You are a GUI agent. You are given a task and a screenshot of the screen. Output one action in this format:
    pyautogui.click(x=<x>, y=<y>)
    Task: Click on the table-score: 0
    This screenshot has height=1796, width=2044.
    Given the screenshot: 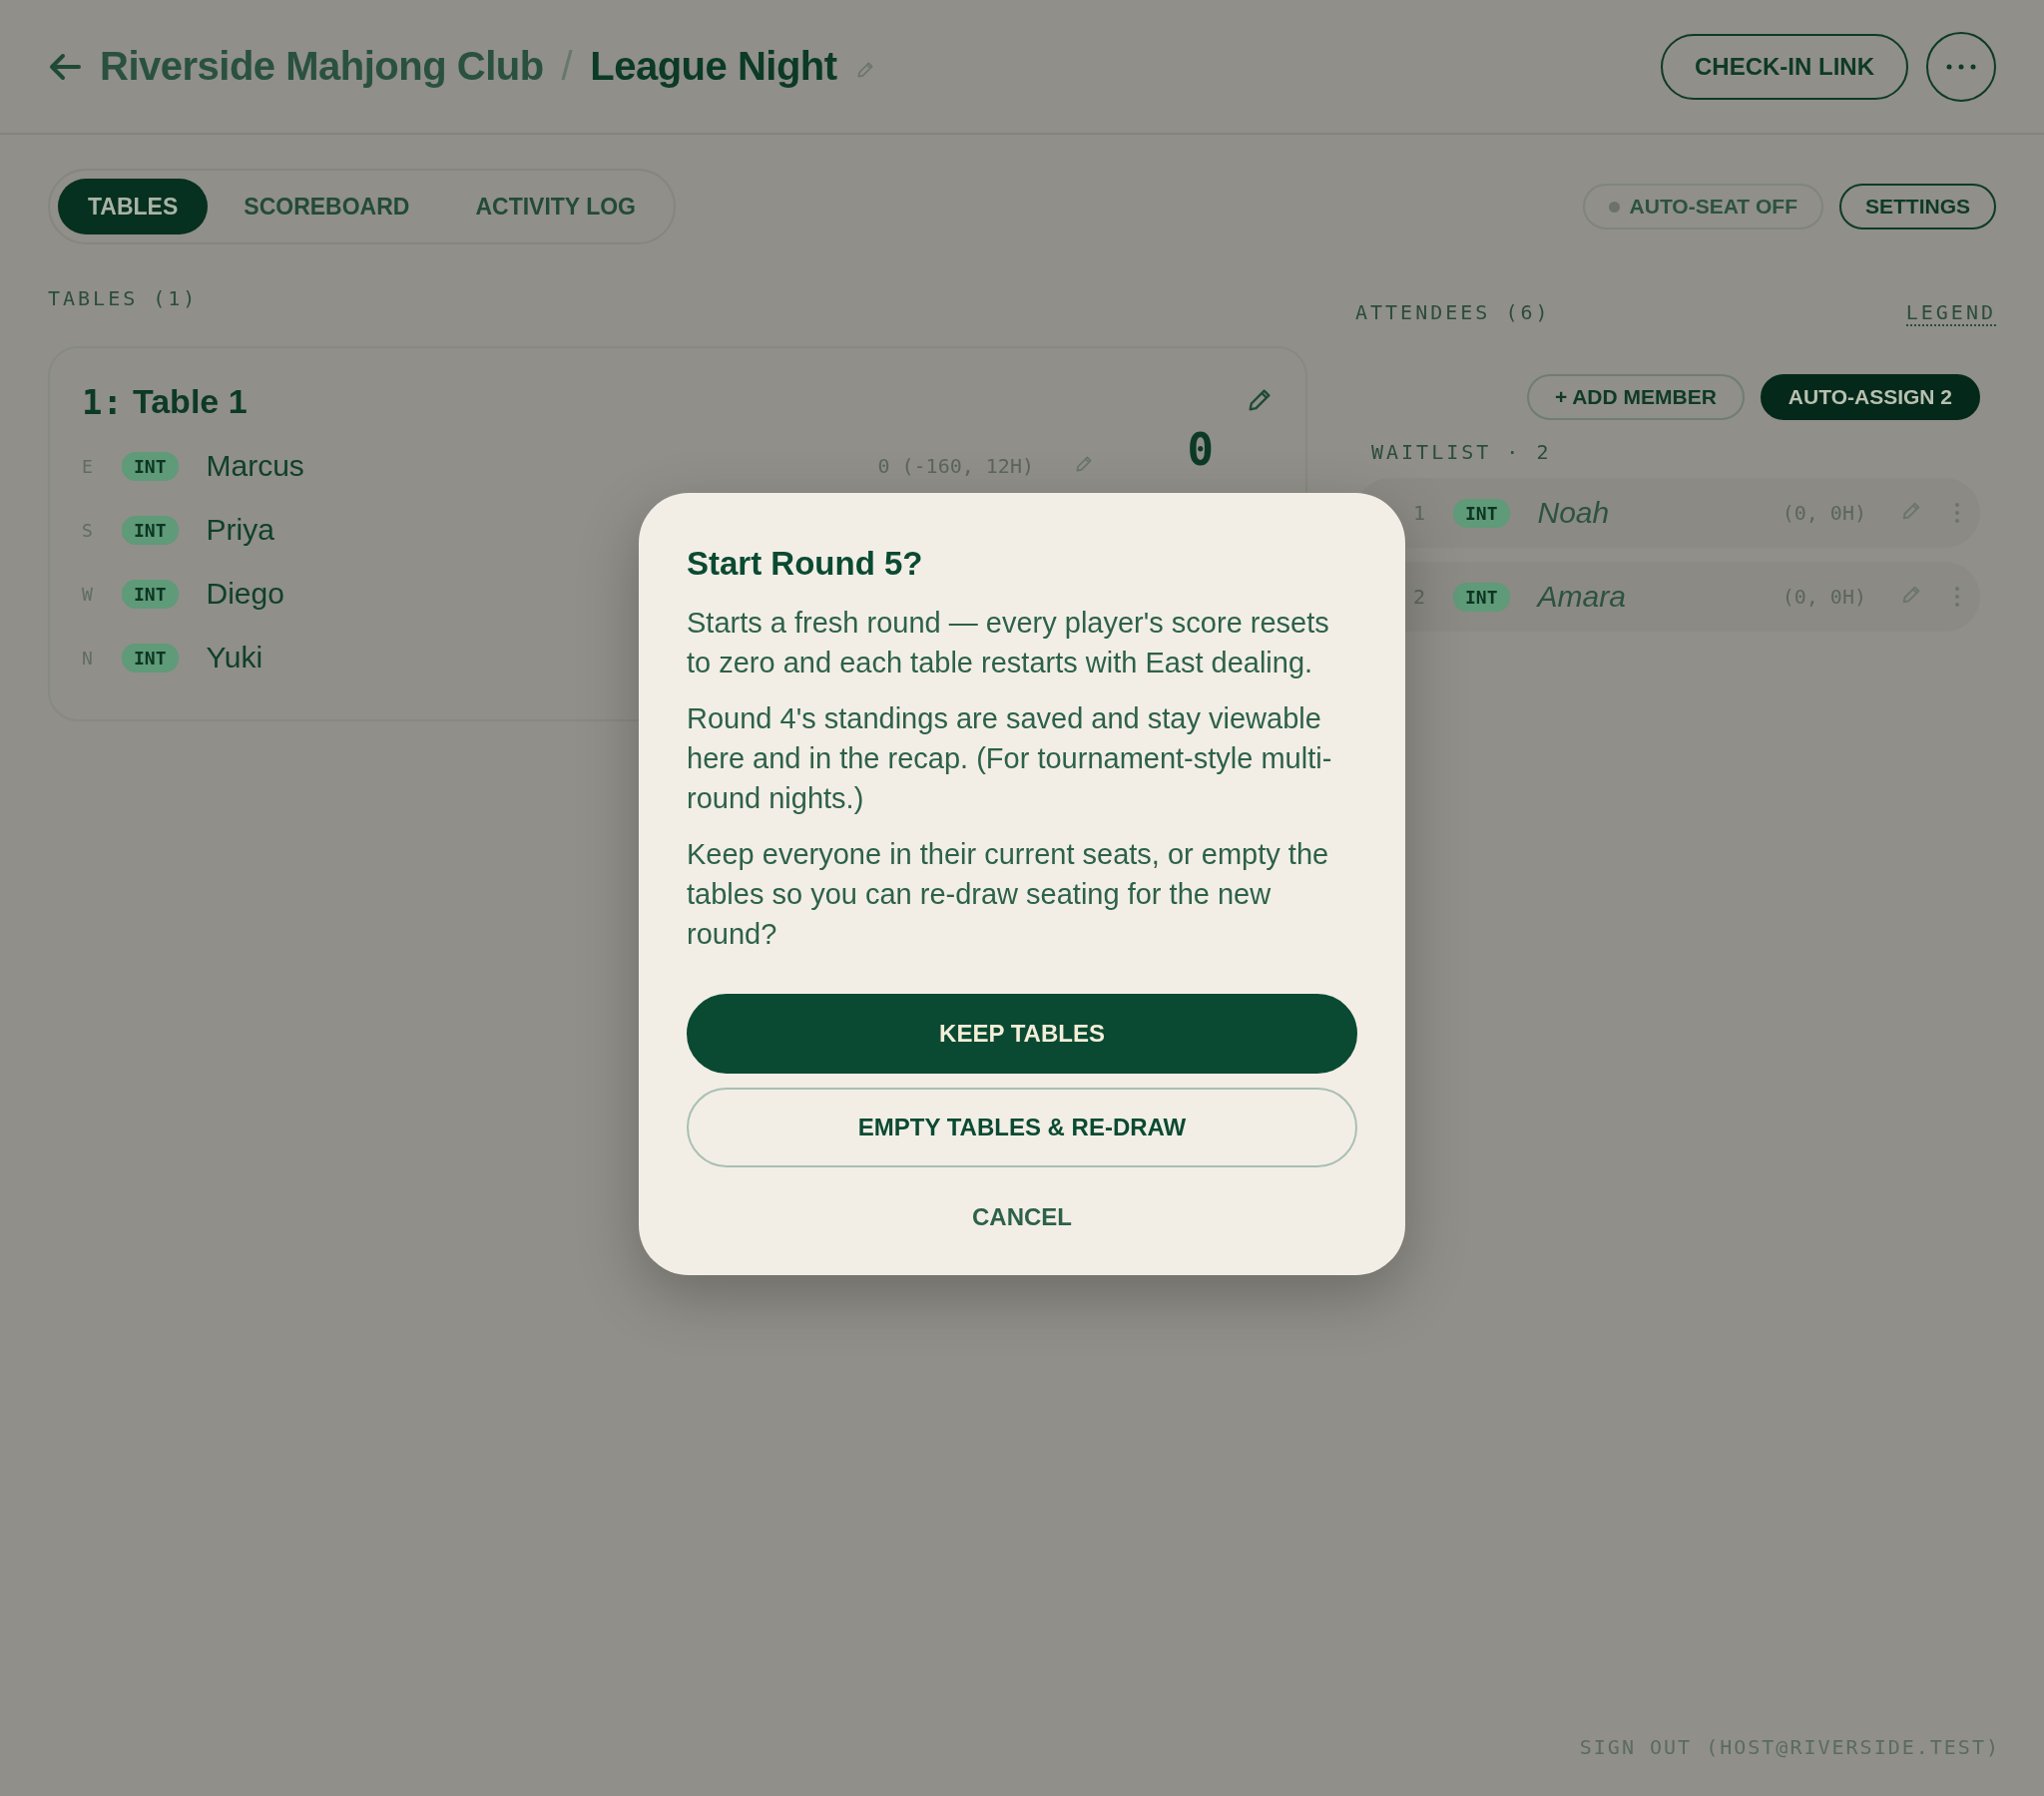 What is the action you would take?
    pyautogui.click(x=1200, y=449)
    